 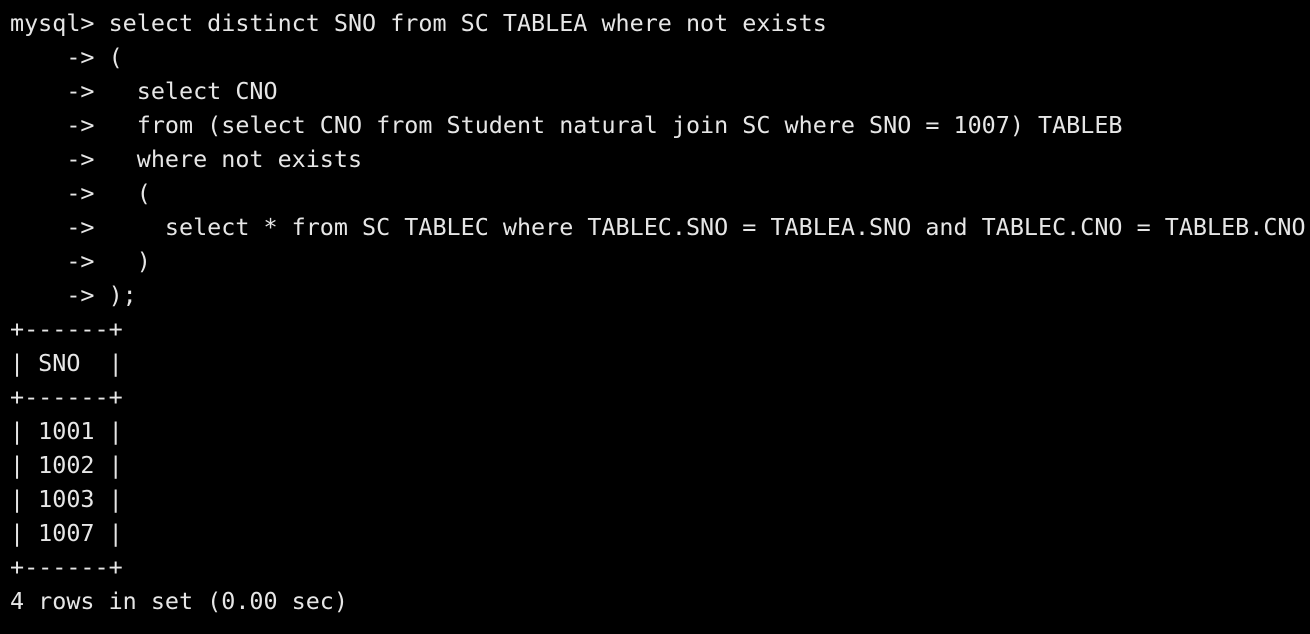 I want to click on sql-continuation-line: -> ), so click(x=80, y=261).